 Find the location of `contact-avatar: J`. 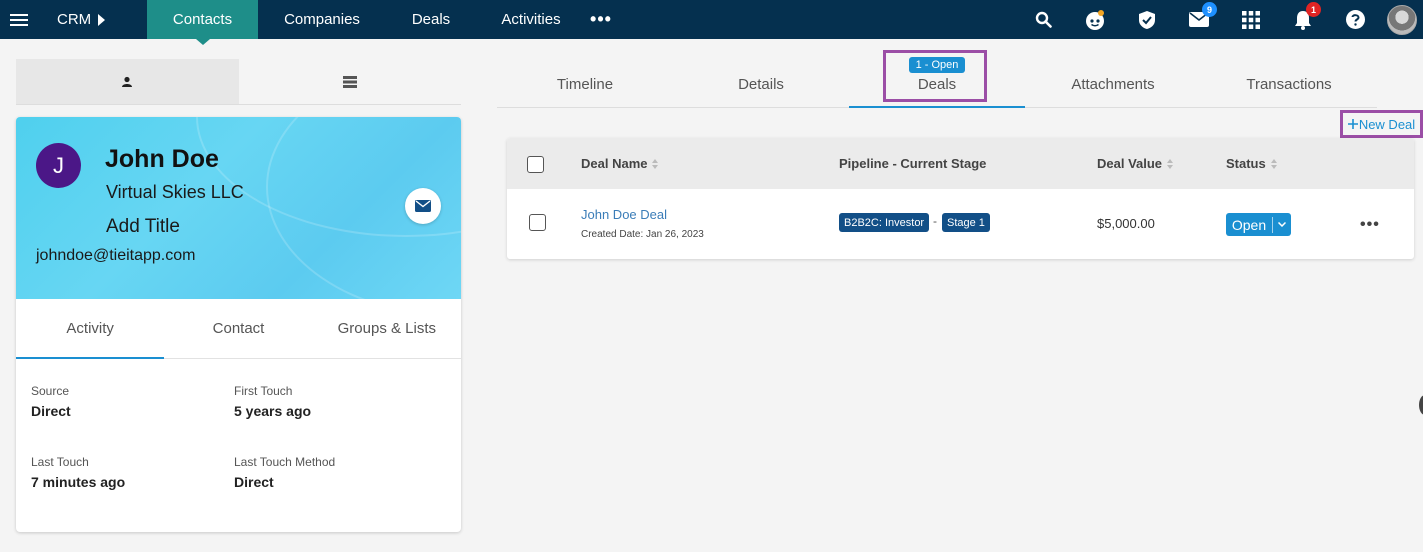

contact-avatar: J is located at coordinates (58, 165).